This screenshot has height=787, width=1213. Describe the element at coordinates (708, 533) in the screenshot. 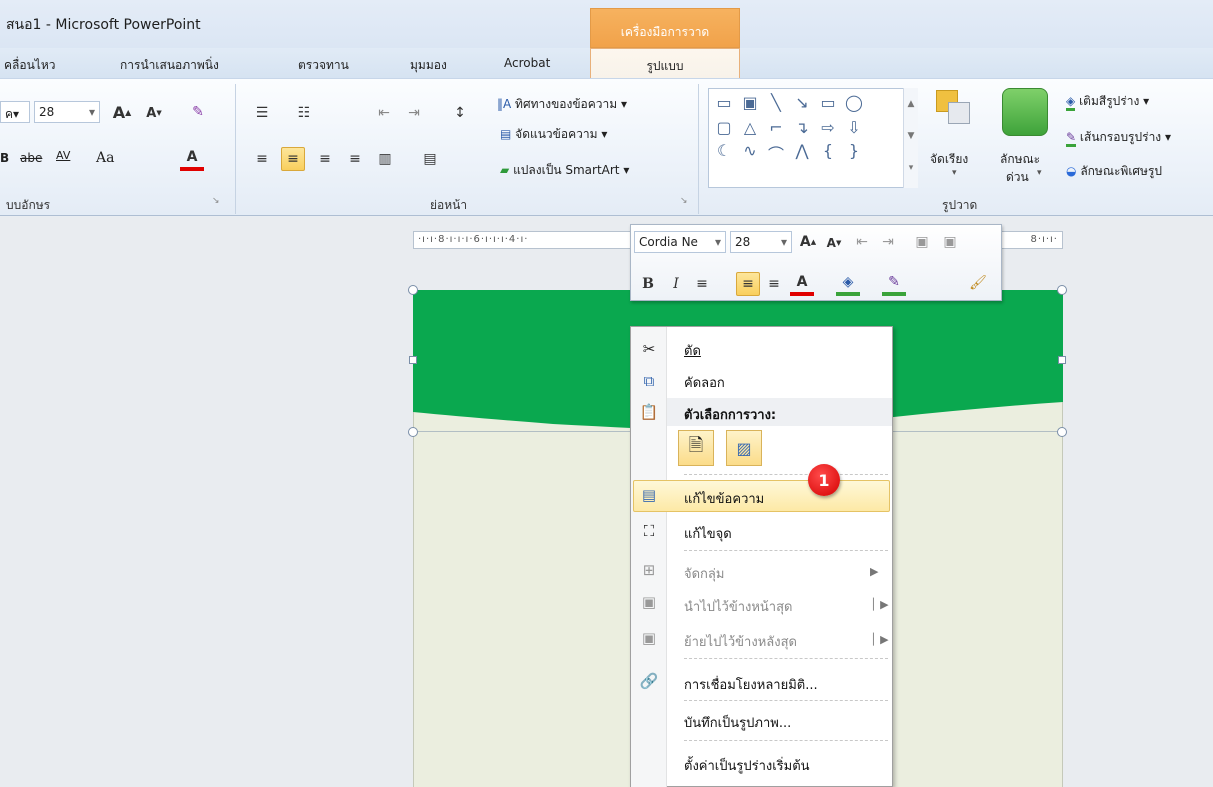

I see `menu-item-edit-points: แก้ไขจุด` at that location.